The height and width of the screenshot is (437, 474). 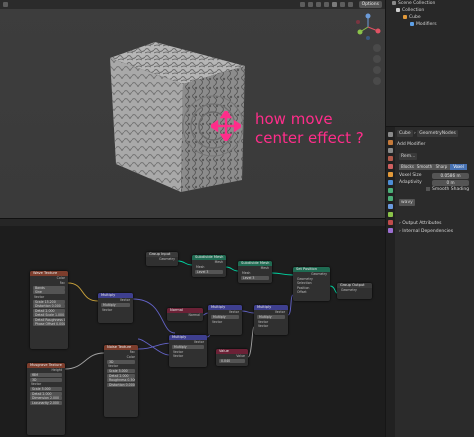 I want to click on remesh-mode-blocks: Blocks, so click(x=407, y=167).